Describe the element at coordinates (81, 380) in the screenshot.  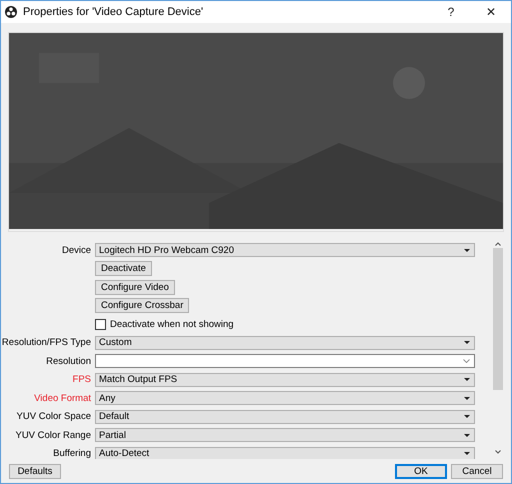
I see `field-label: FPS` at that location.